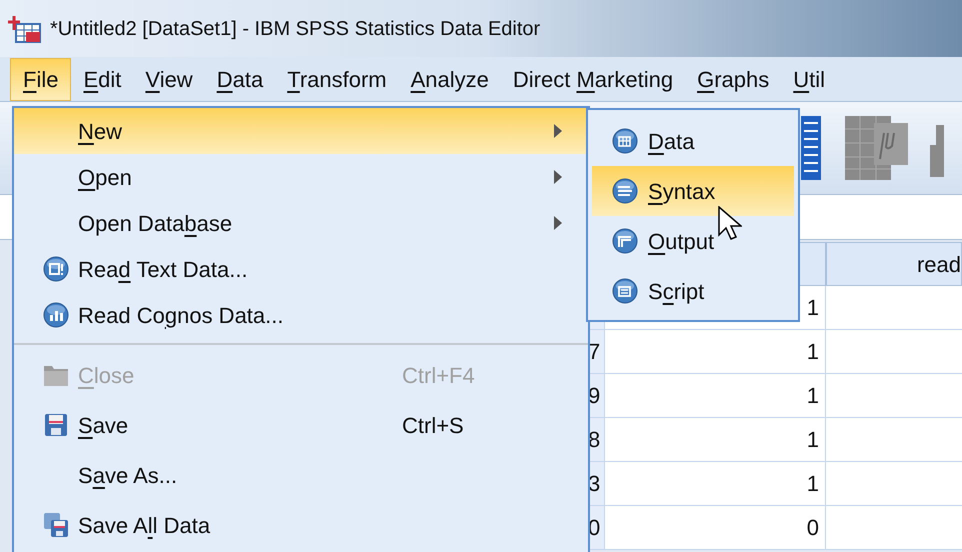 The height and width of the screenshot is (552, 962). Describe the element at coordinates (169, 79) in the screenshot. I see `menu-item: View` at that location.